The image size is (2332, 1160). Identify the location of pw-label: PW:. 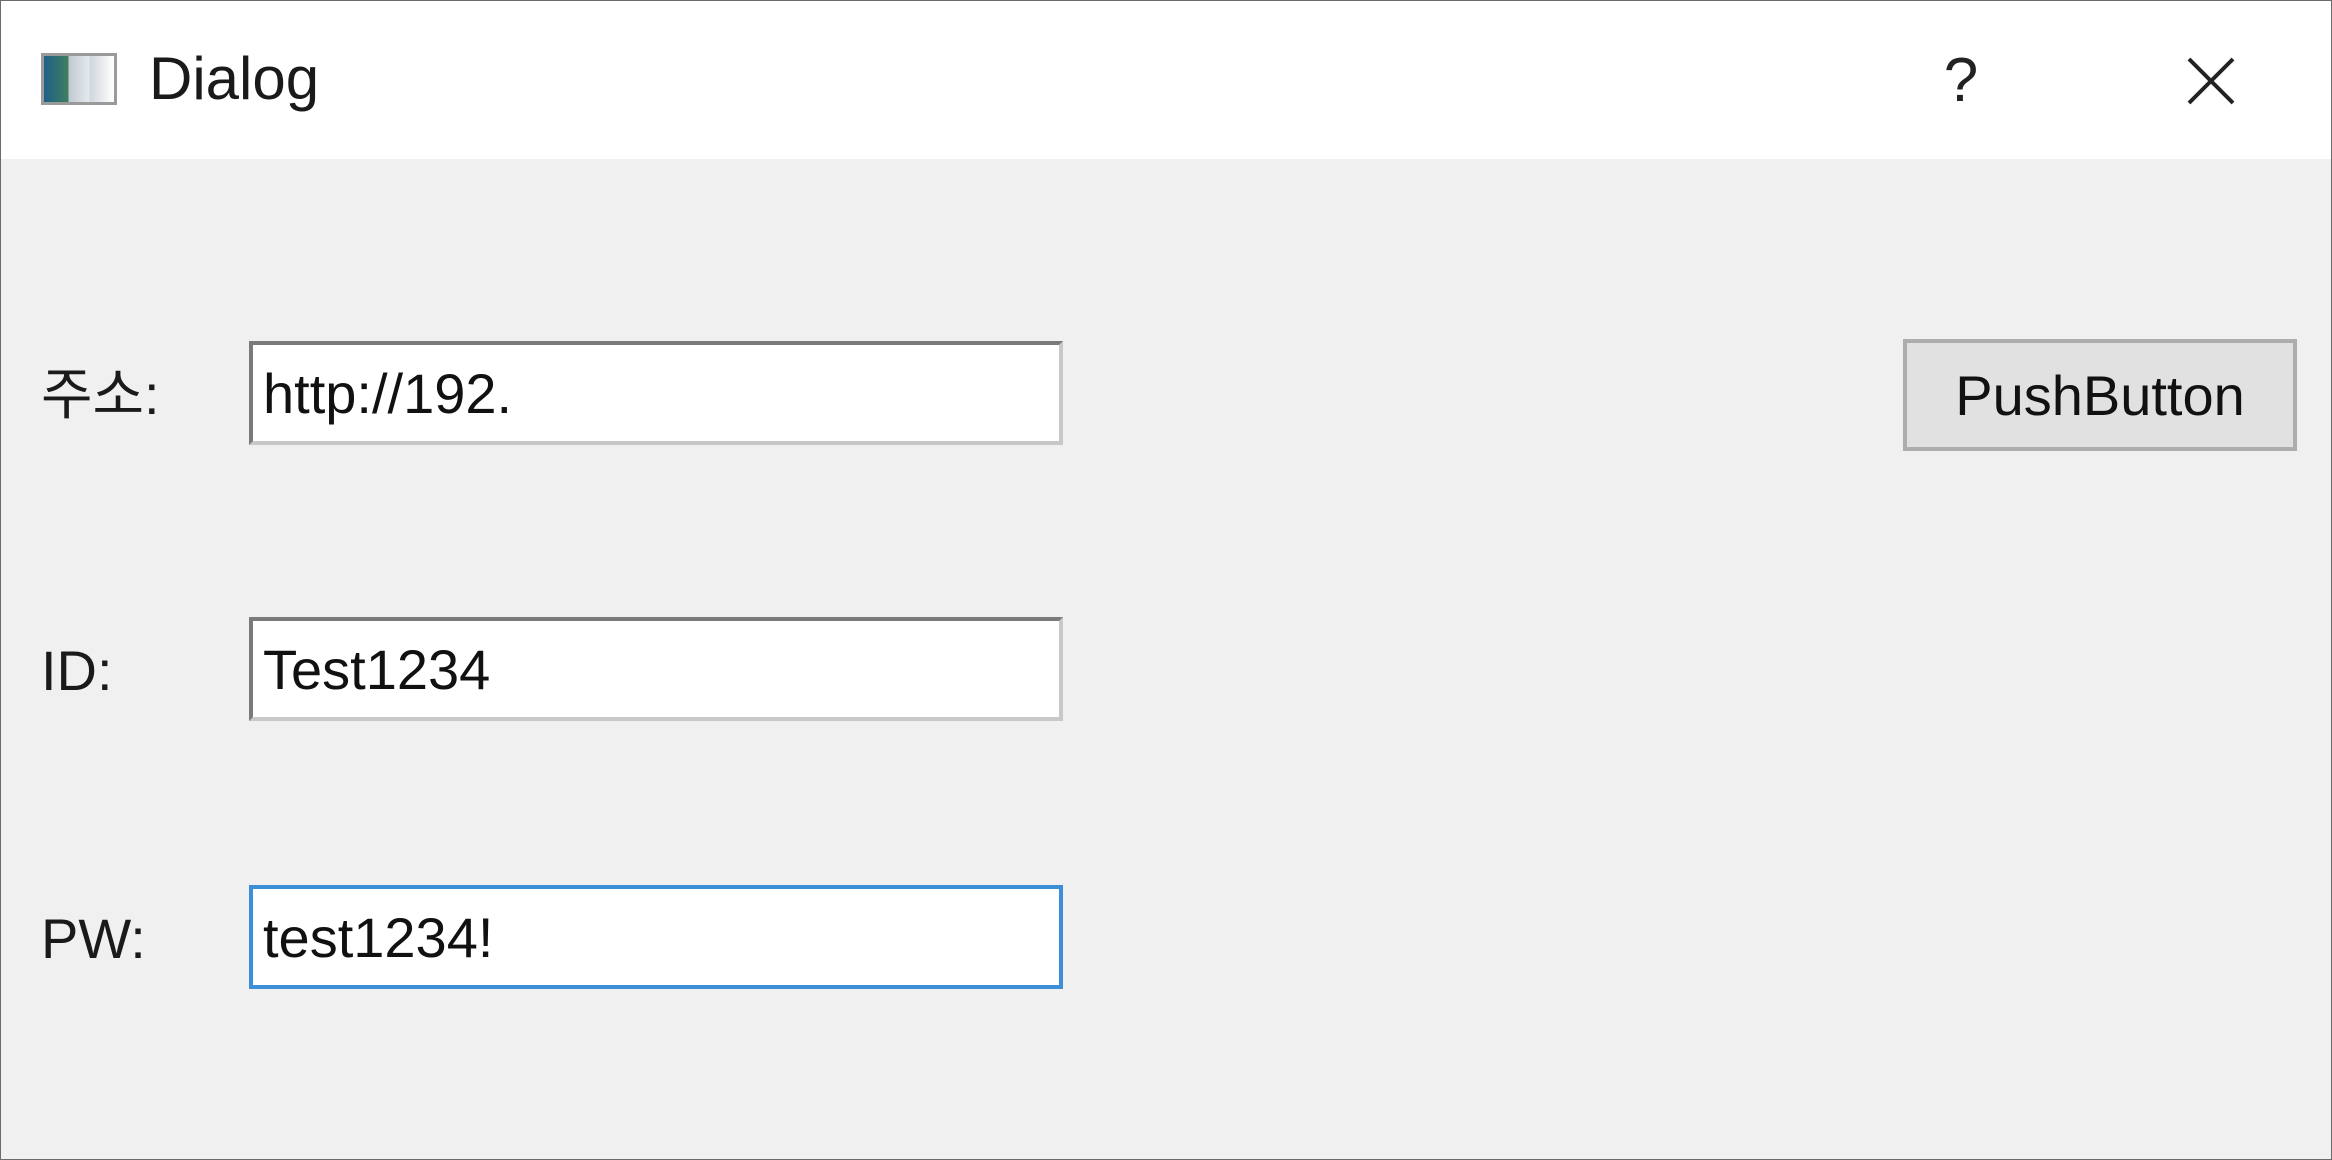
(93, 938).